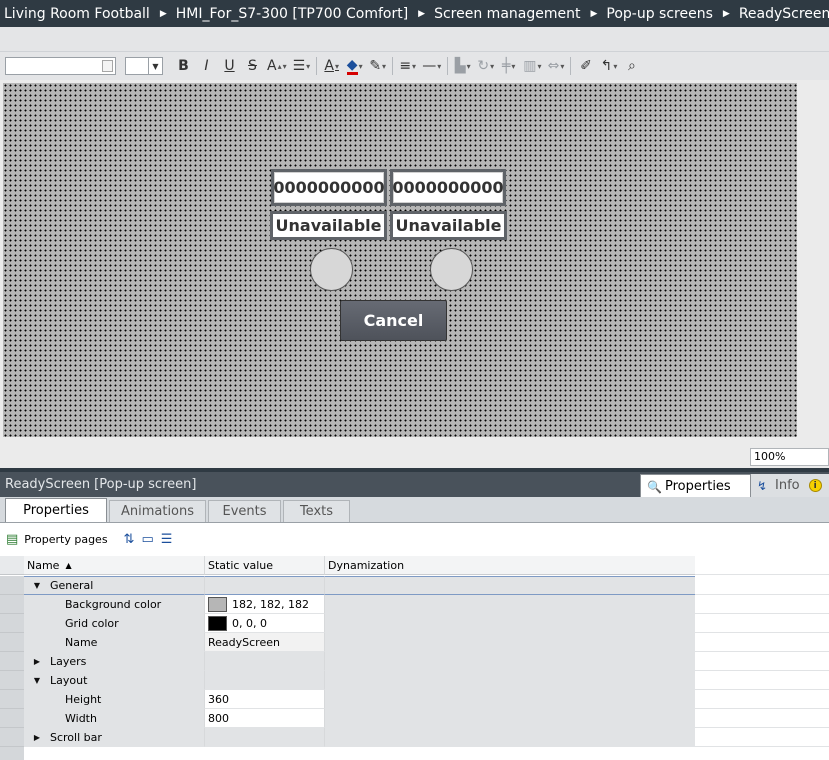 Image resolution: width=829 pixels, height=760 pixels. Describe the element at coordinates (157, 511) in the screenshot. I see `subtab-animations: Animations` at that location.